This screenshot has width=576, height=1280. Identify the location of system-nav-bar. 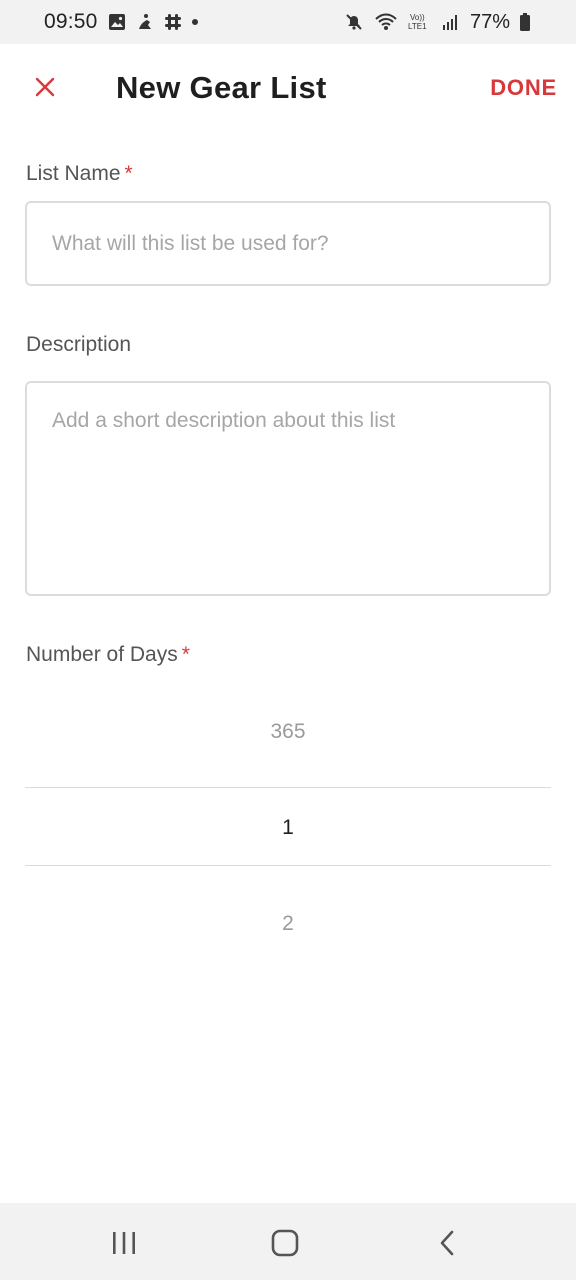
(288, 1241).